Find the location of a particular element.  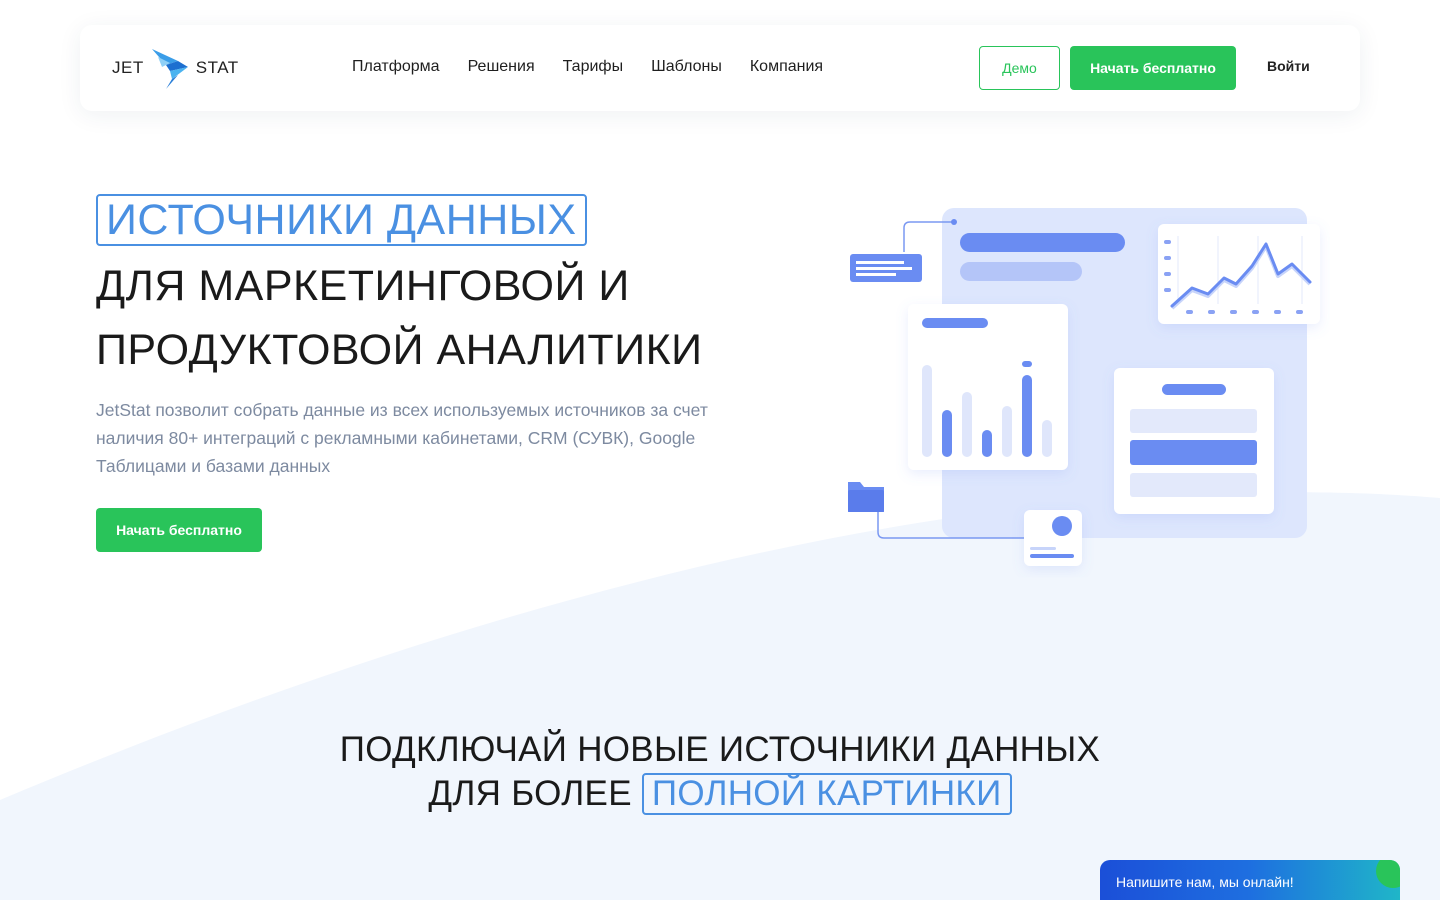

hero-accent-title: ИСТОЧНИКИ ДАННЫХ is located at coordinates (341, 220).